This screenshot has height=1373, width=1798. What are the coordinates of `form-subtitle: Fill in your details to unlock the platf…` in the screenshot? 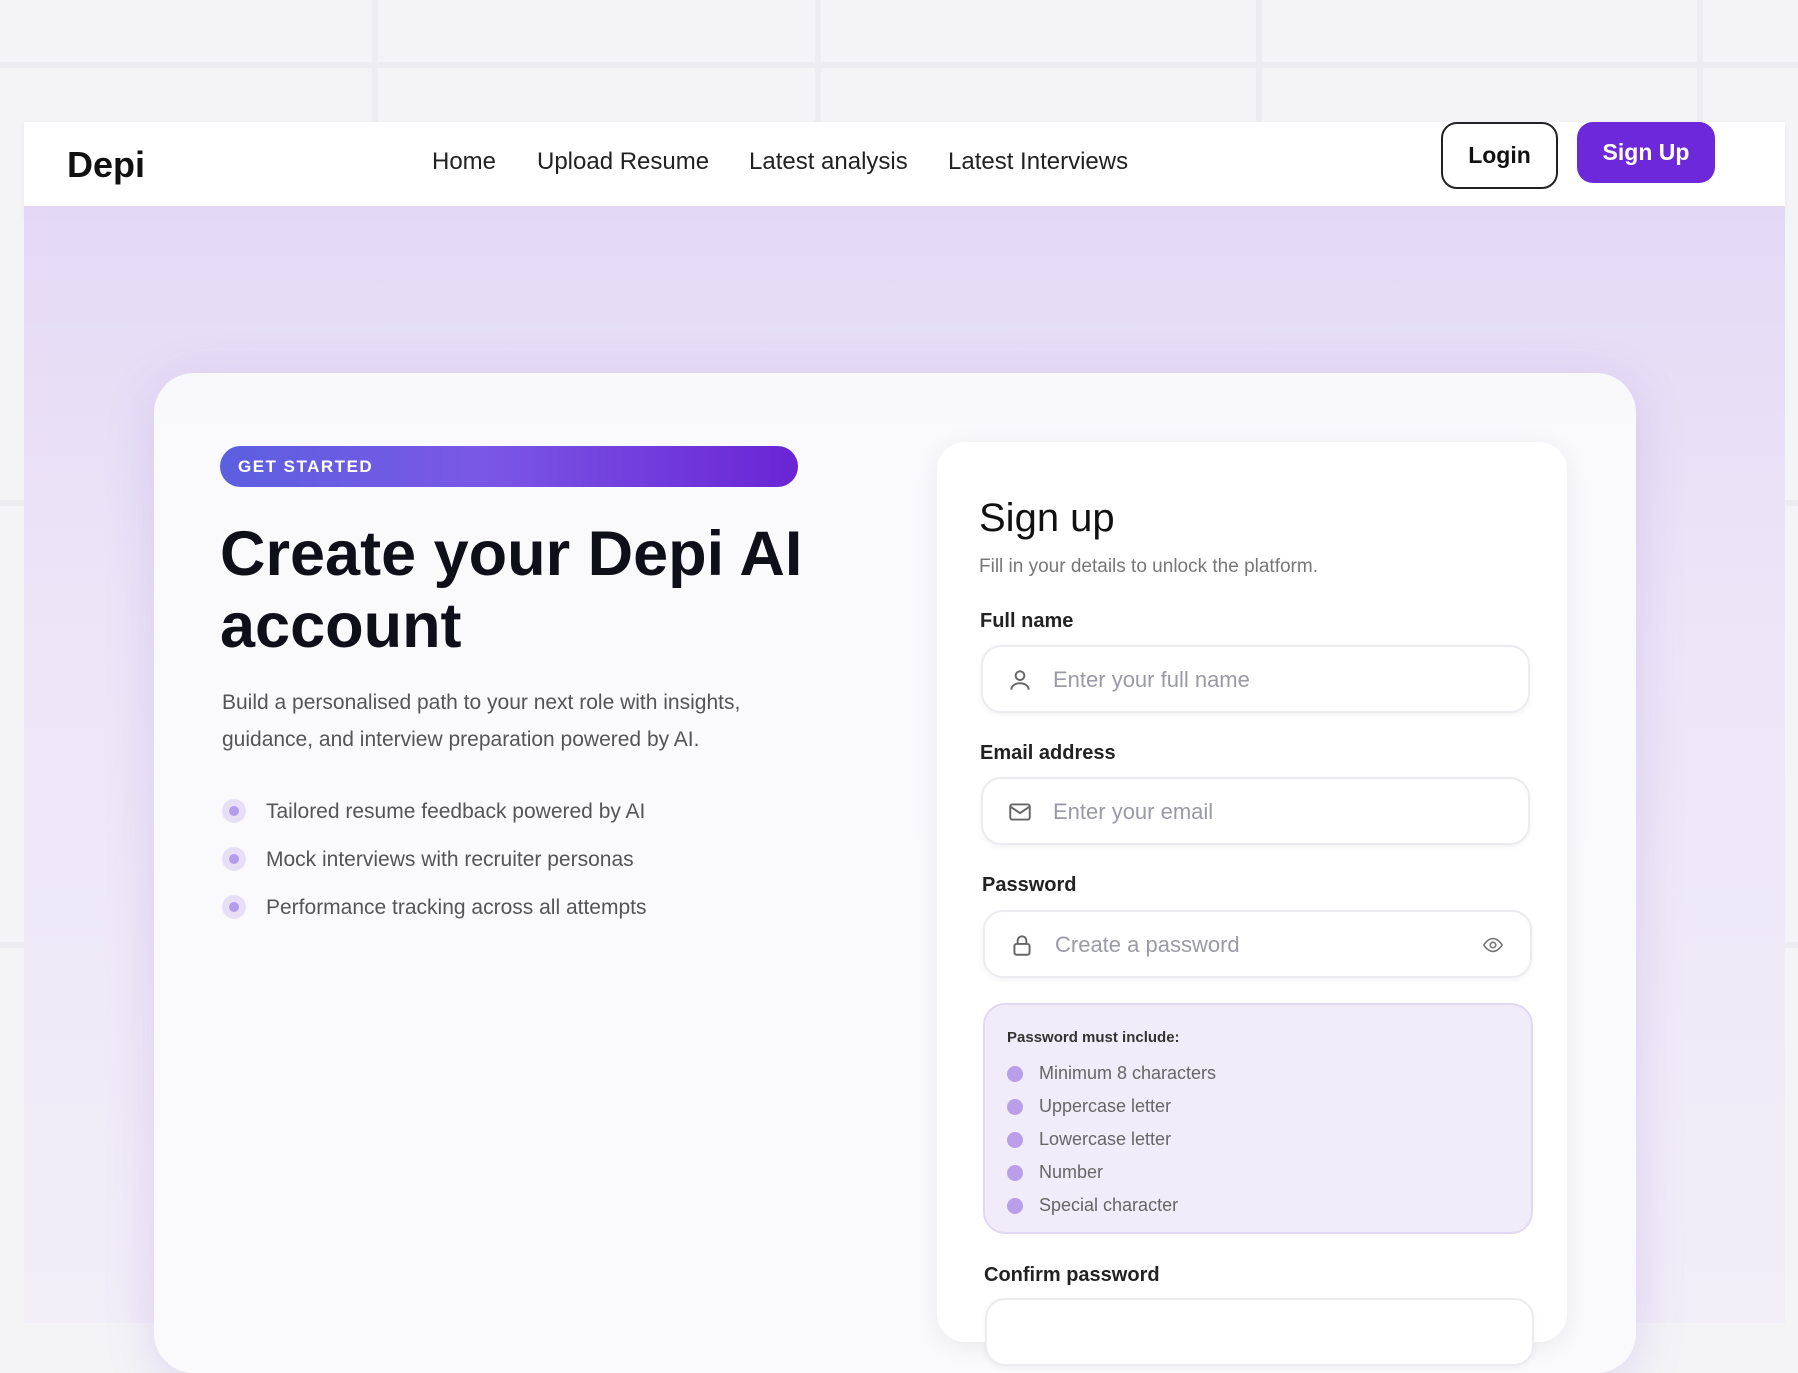 It's located at (1148, 566).